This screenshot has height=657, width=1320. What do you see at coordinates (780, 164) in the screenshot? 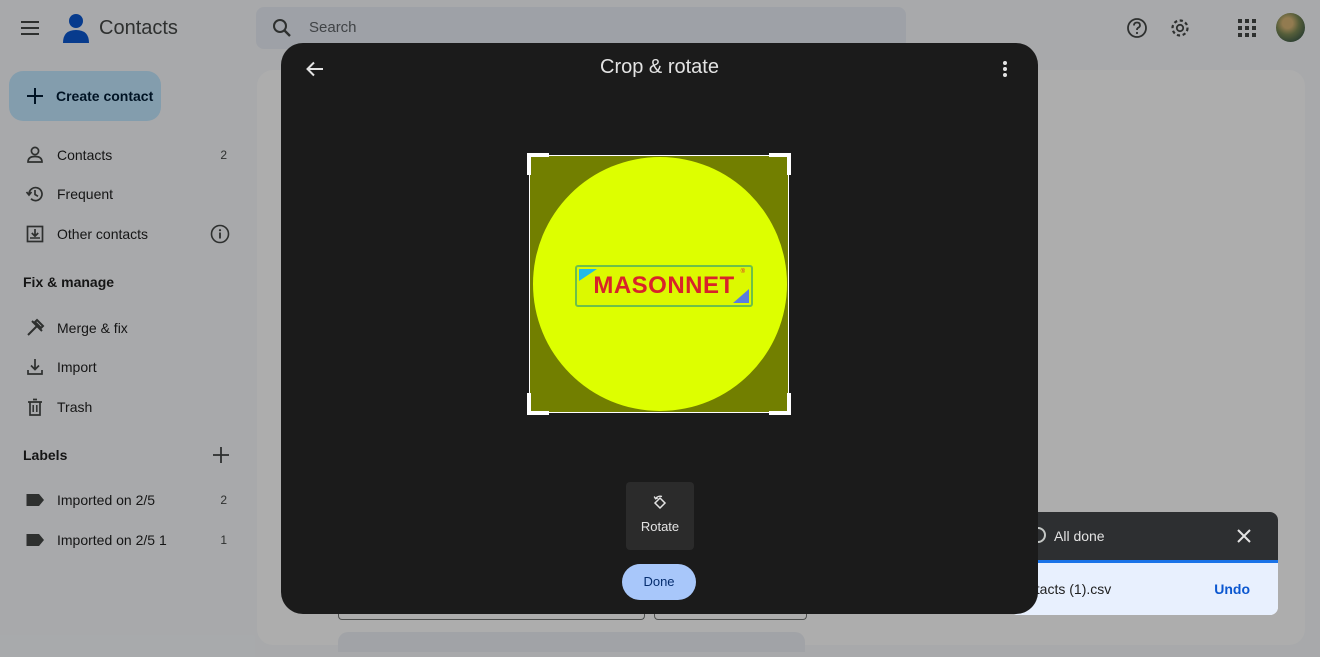
I see `crop-handle-top-right` at bounding box center [780, 164].